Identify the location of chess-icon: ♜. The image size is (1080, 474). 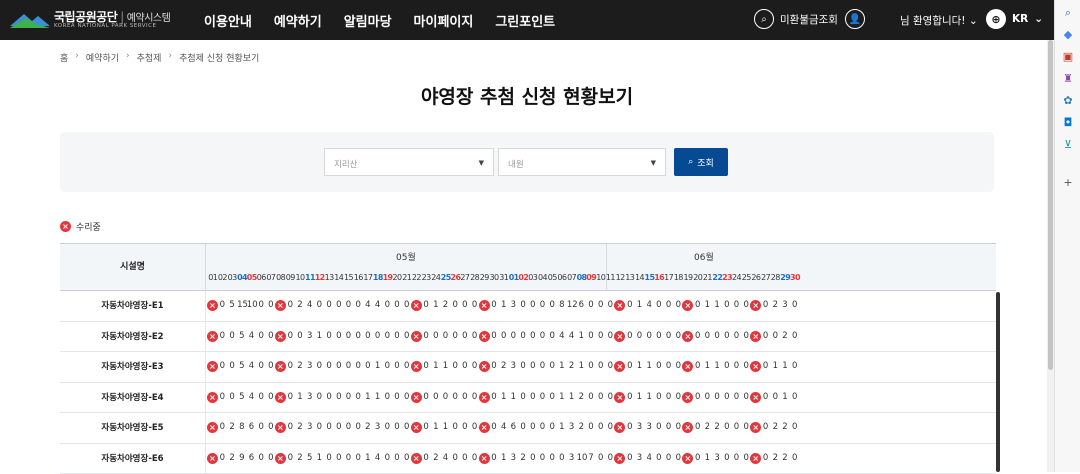
(1068, 79).